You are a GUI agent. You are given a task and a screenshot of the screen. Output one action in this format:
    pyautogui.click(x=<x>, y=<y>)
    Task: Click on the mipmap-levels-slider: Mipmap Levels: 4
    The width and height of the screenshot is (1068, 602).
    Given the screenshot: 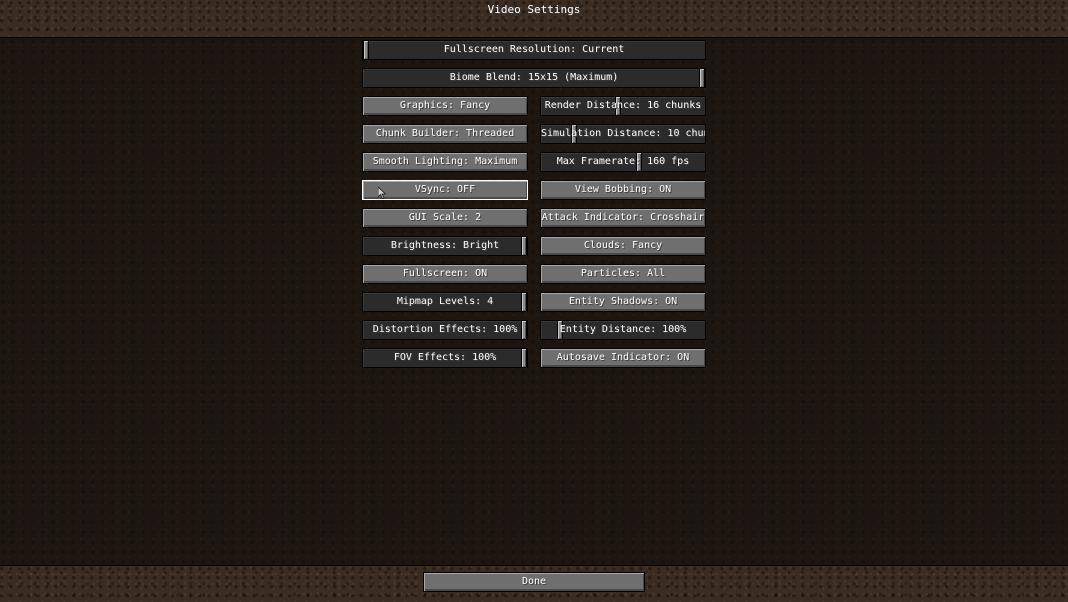 What is the action you would take?
    pyautogui.click(x=445, y=302)
    